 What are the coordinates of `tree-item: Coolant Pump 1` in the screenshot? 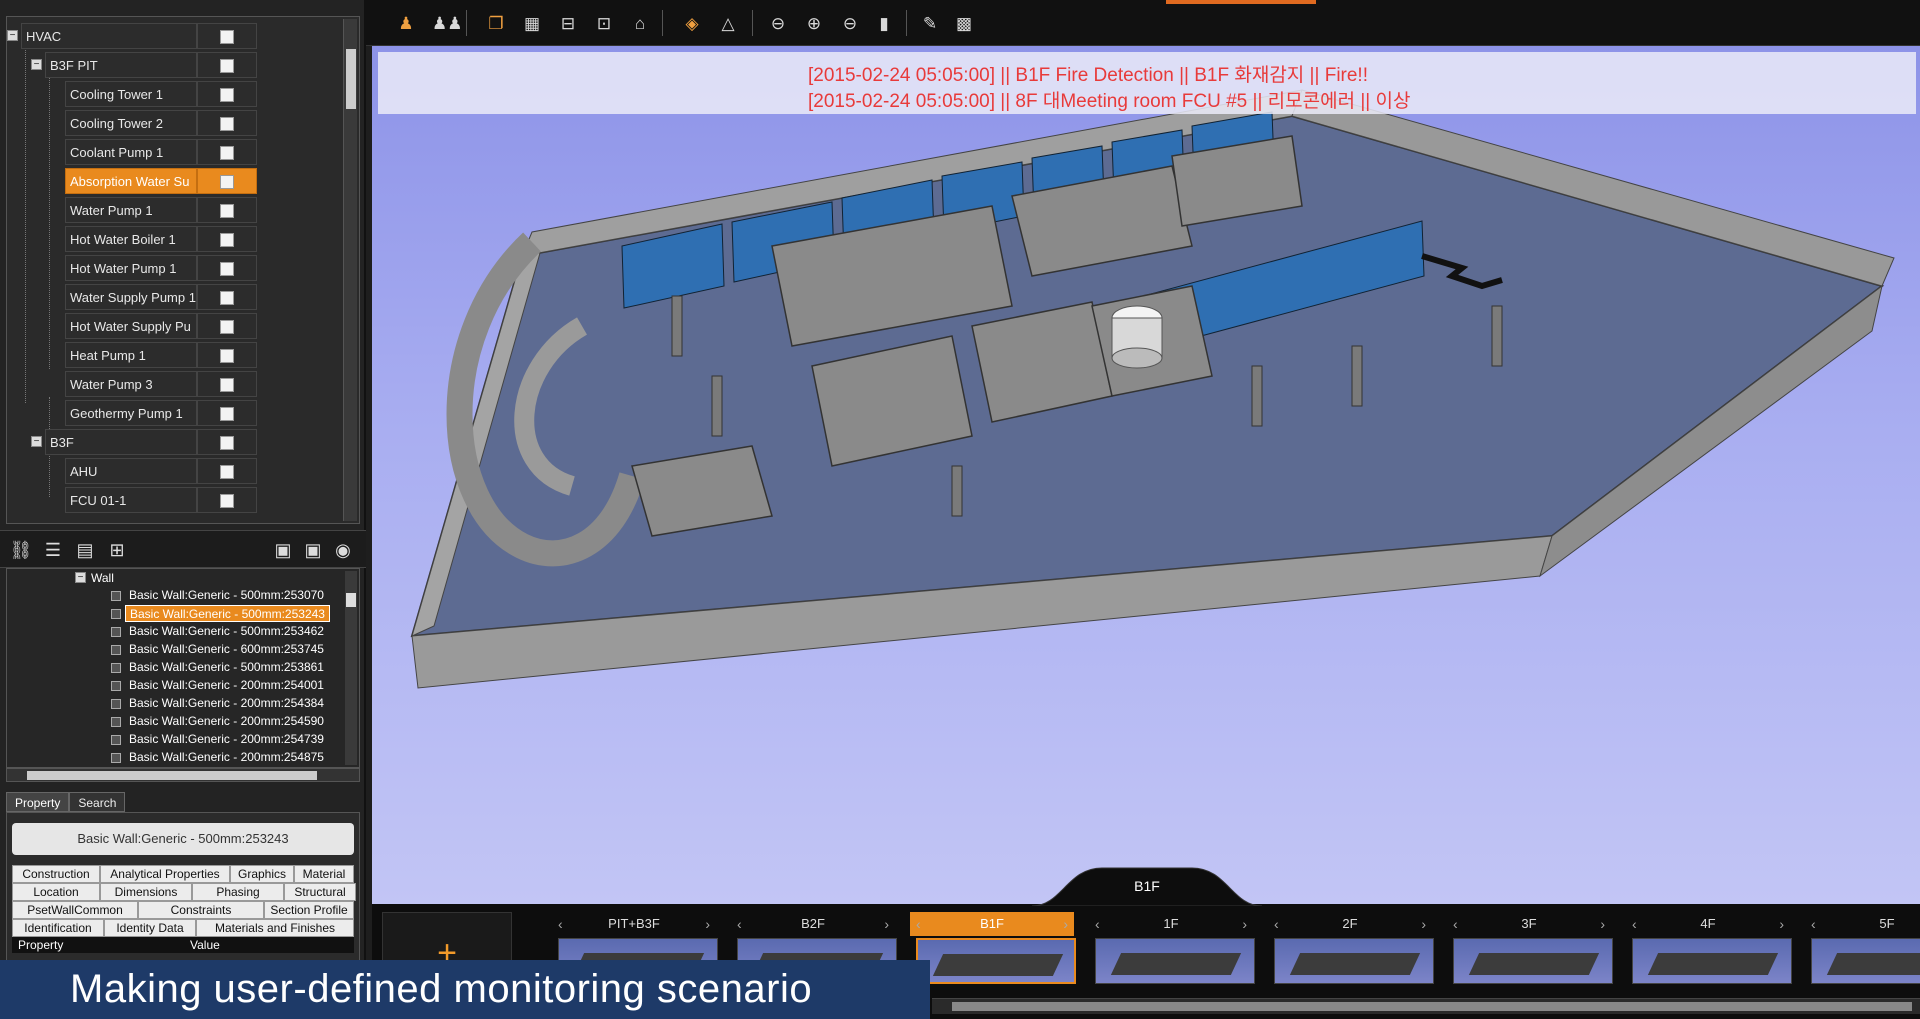 It's located at (177, 152).